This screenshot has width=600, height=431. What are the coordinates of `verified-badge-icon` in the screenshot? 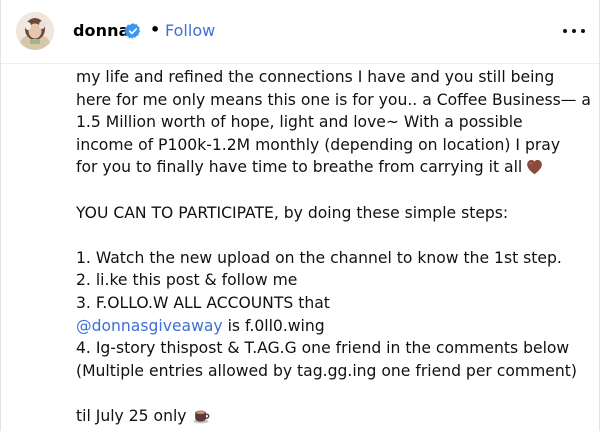 It's located at (132, 31).